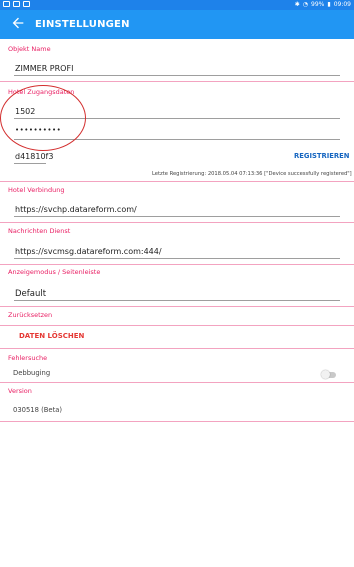  What do you see at coordinates (297, 4) in the screenshot?
I see `bluetooth-icon: ✱` at bounding box center [297, 4].